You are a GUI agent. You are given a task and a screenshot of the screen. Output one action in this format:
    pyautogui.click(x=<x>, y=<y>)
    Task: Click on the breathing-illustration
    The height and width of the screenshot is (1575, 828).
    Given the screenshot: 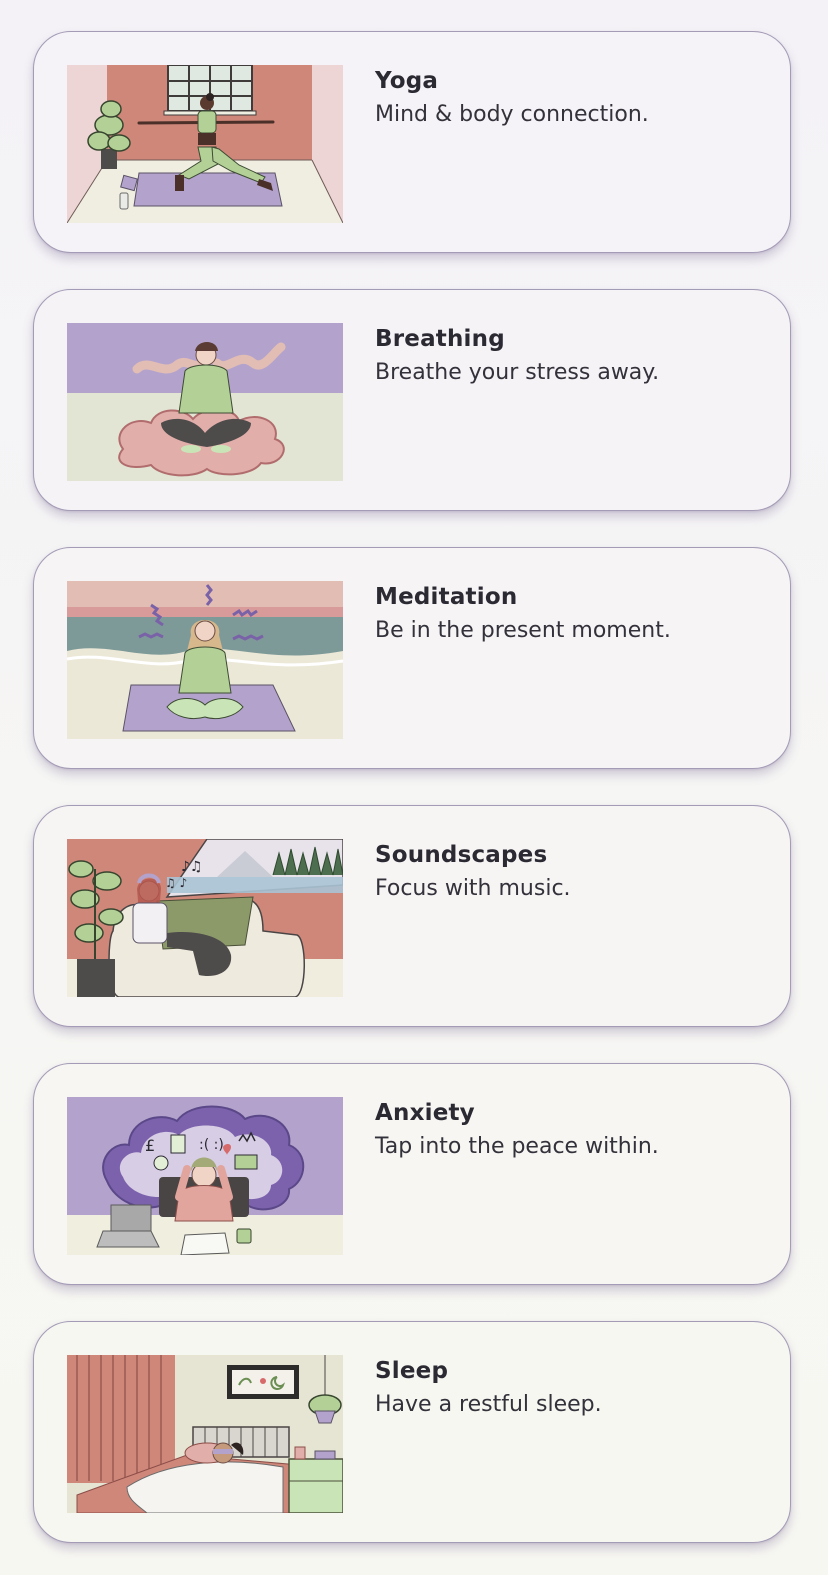 What is the action you would take?
    pyautogui.click(x=205, y=402)
    